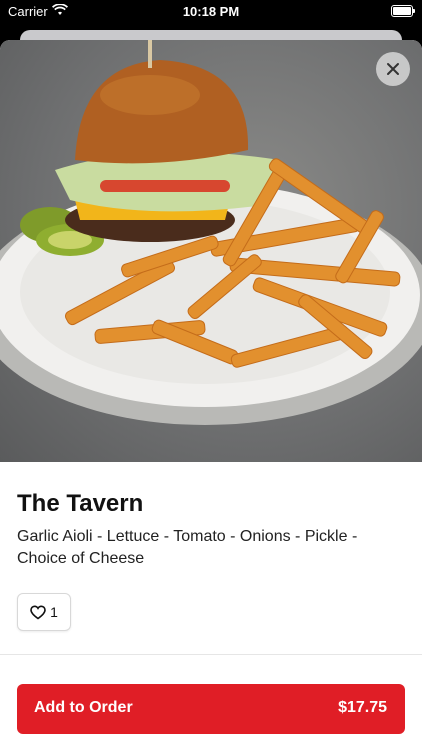 This screenshot has width=422, height=750. I want to click on status-bar: Carrier 10:18 PM, so click(211, 12).